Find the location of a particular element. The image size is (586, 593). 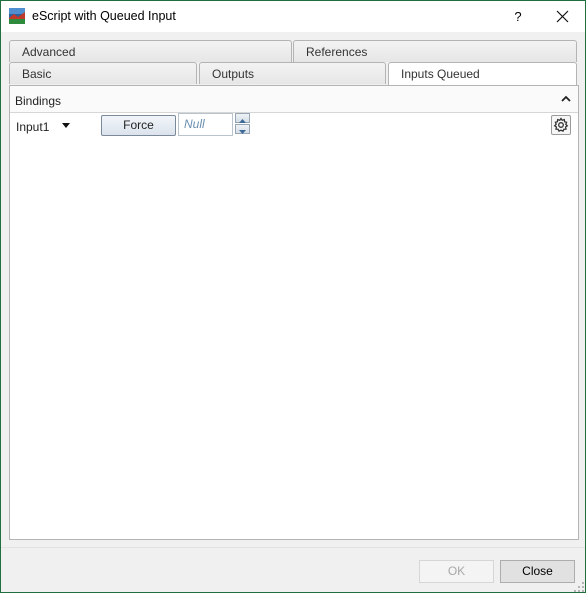

tab-outputs-label: Outputs is located at coordinates (233, 74).